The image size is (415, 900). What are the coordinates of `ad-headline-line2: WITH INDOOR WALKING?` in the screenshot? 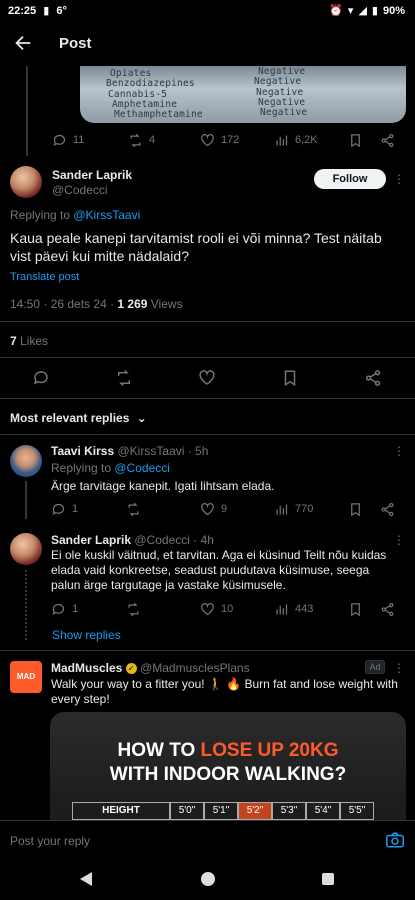 It's located at (228, 774).